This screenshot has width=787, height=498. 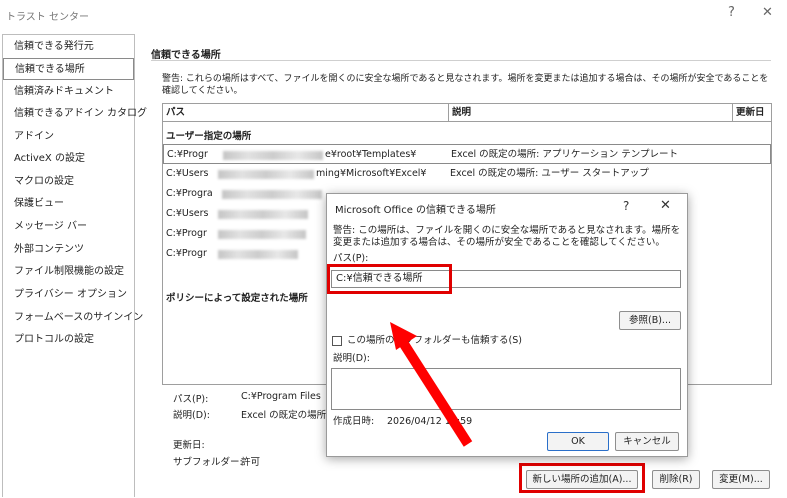 I want to click on annotation-arrow-icon, so click(x=431, y=384).